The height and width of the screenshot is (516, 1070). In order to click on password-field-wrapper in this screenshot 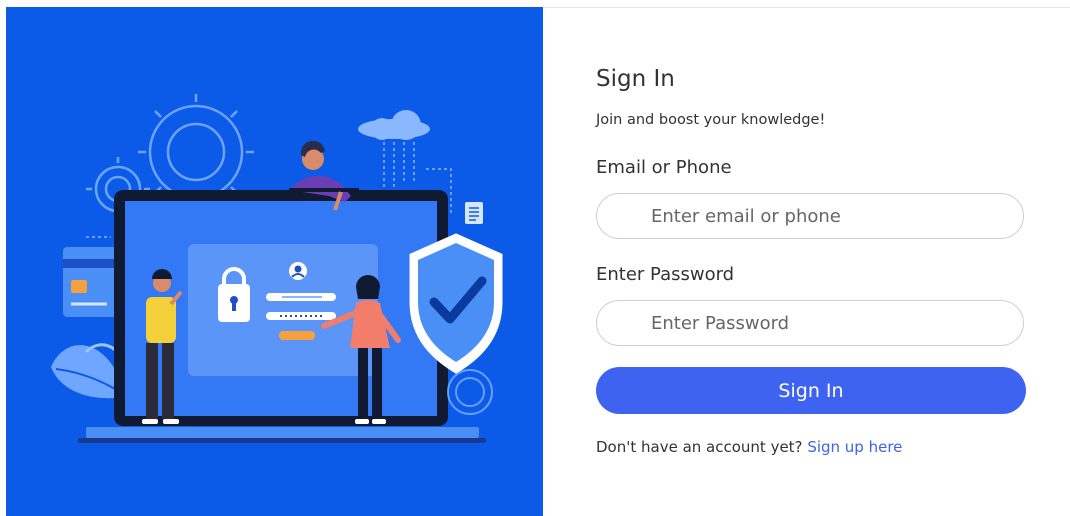, I will do `click(810, 323)`.